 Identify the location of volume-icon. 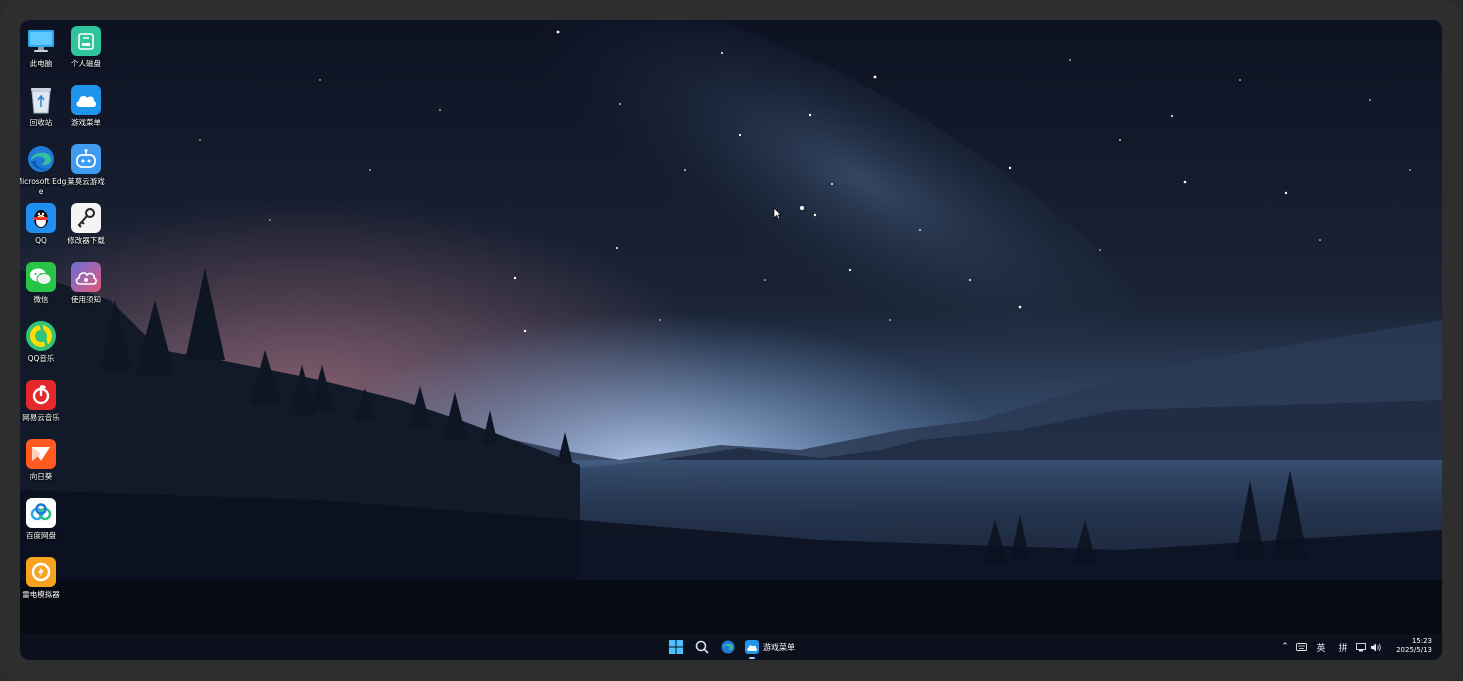
(1375, 647).